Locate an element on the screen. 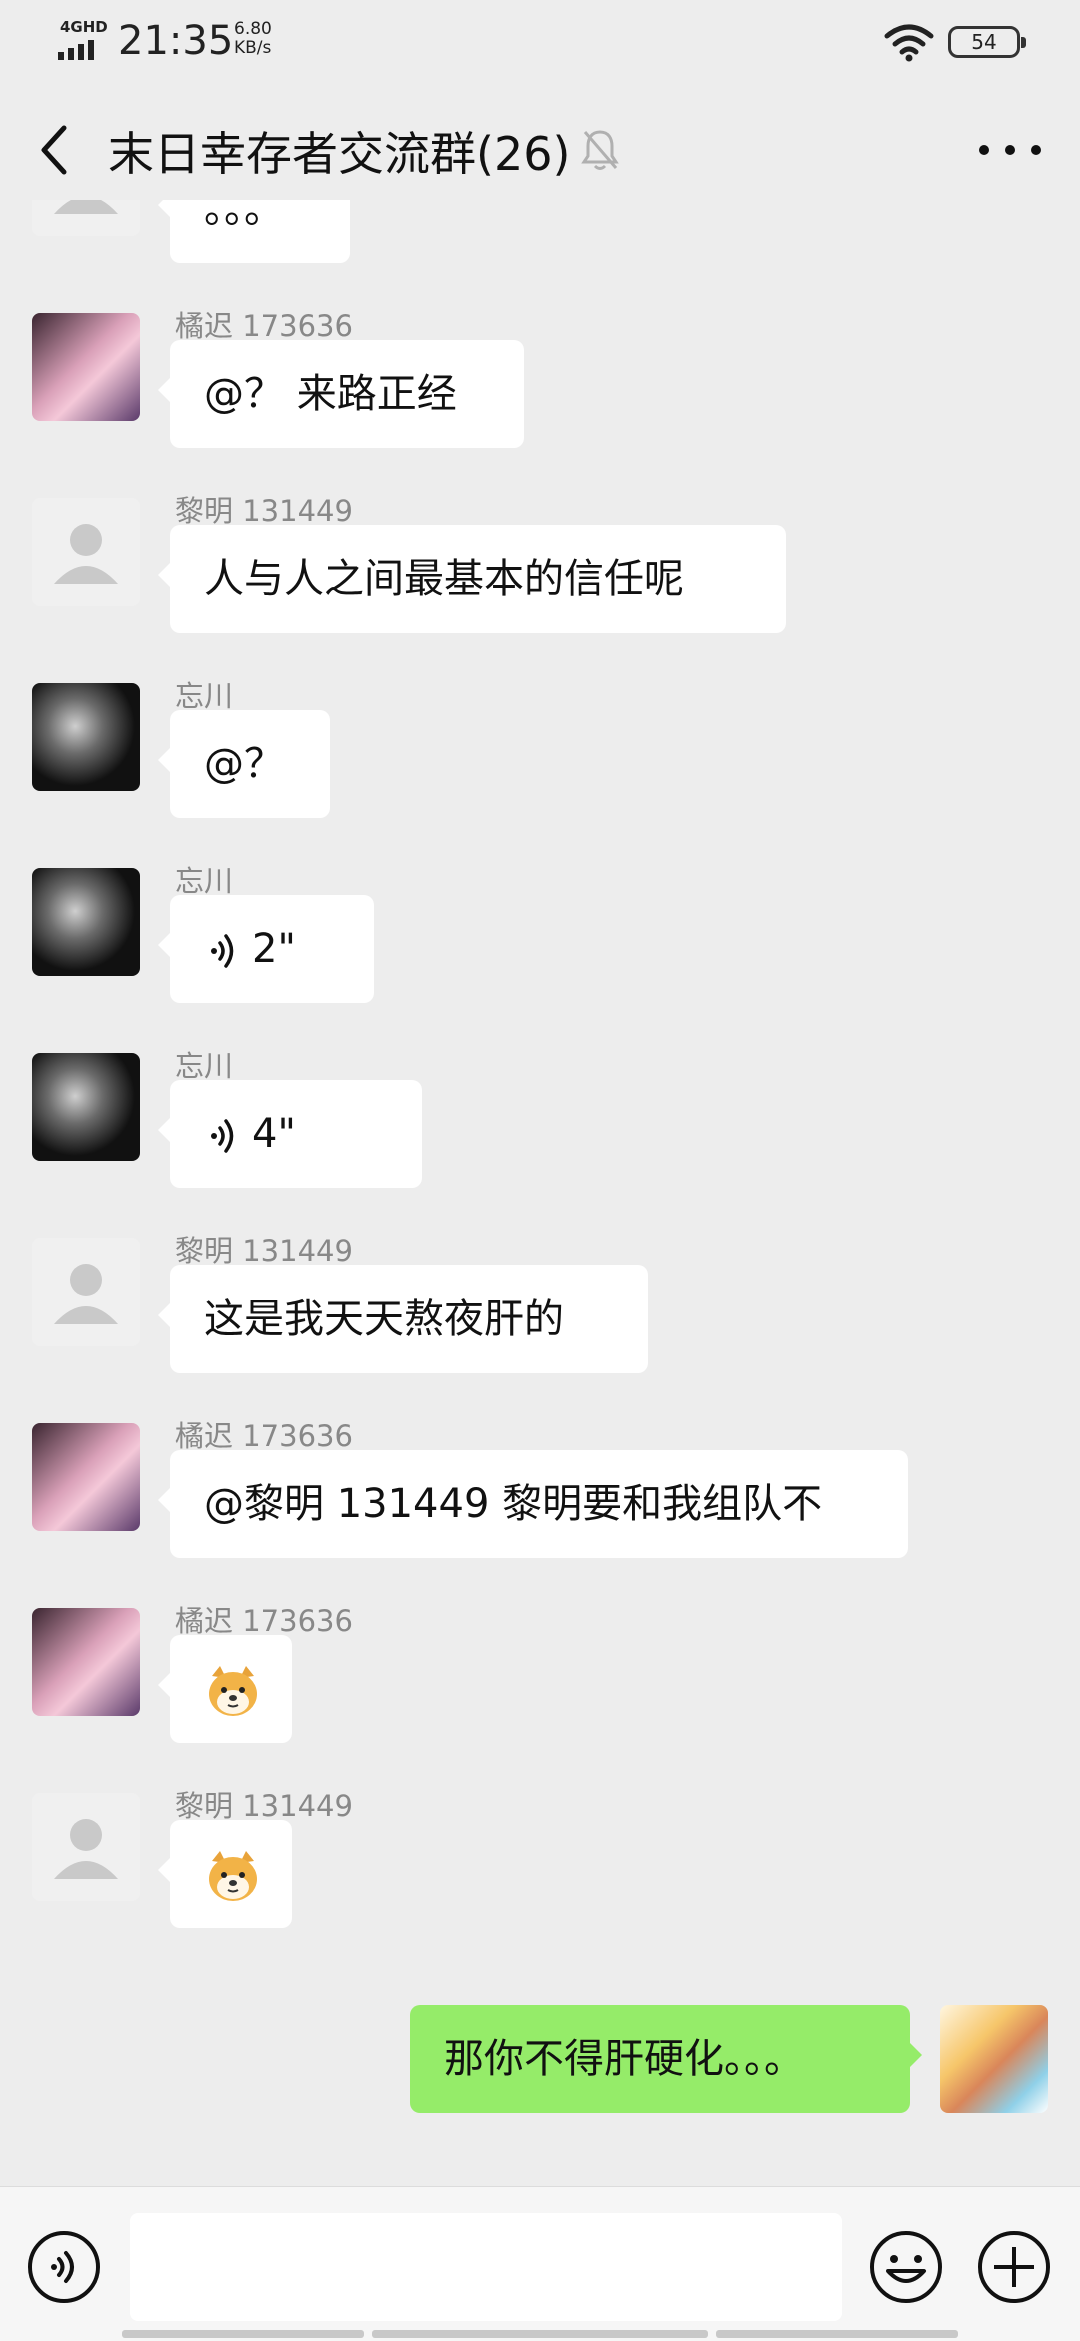  message-bubble: 这是我天天熬夜肝的 is located at coordinates (403, 1319).